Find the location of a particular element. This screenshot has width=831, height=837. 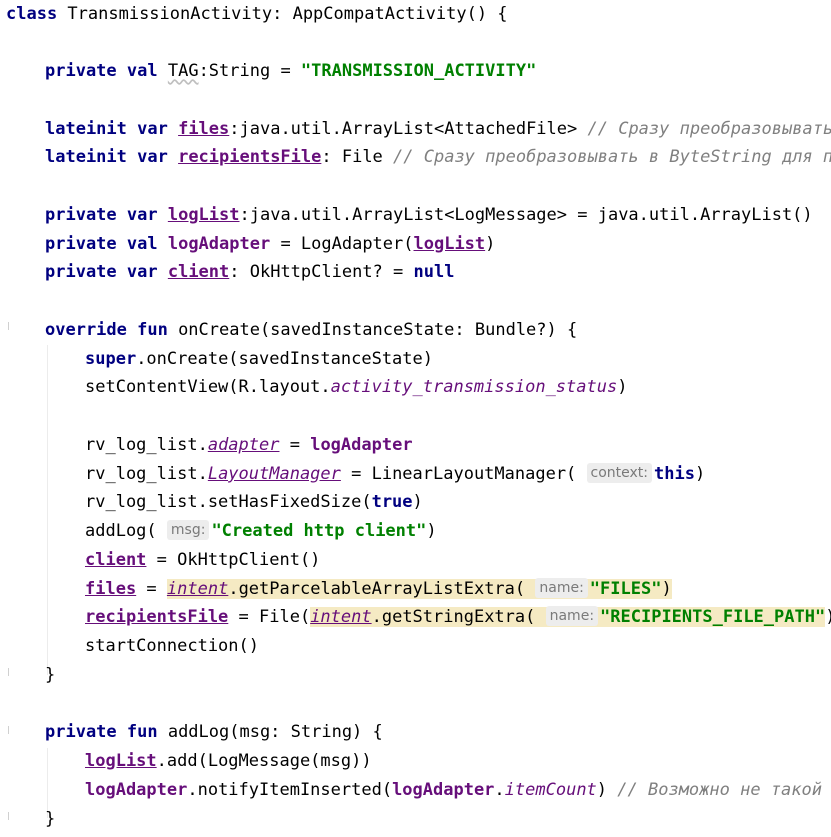

warning-identifier: TAG is located at coordinates (183, 71).